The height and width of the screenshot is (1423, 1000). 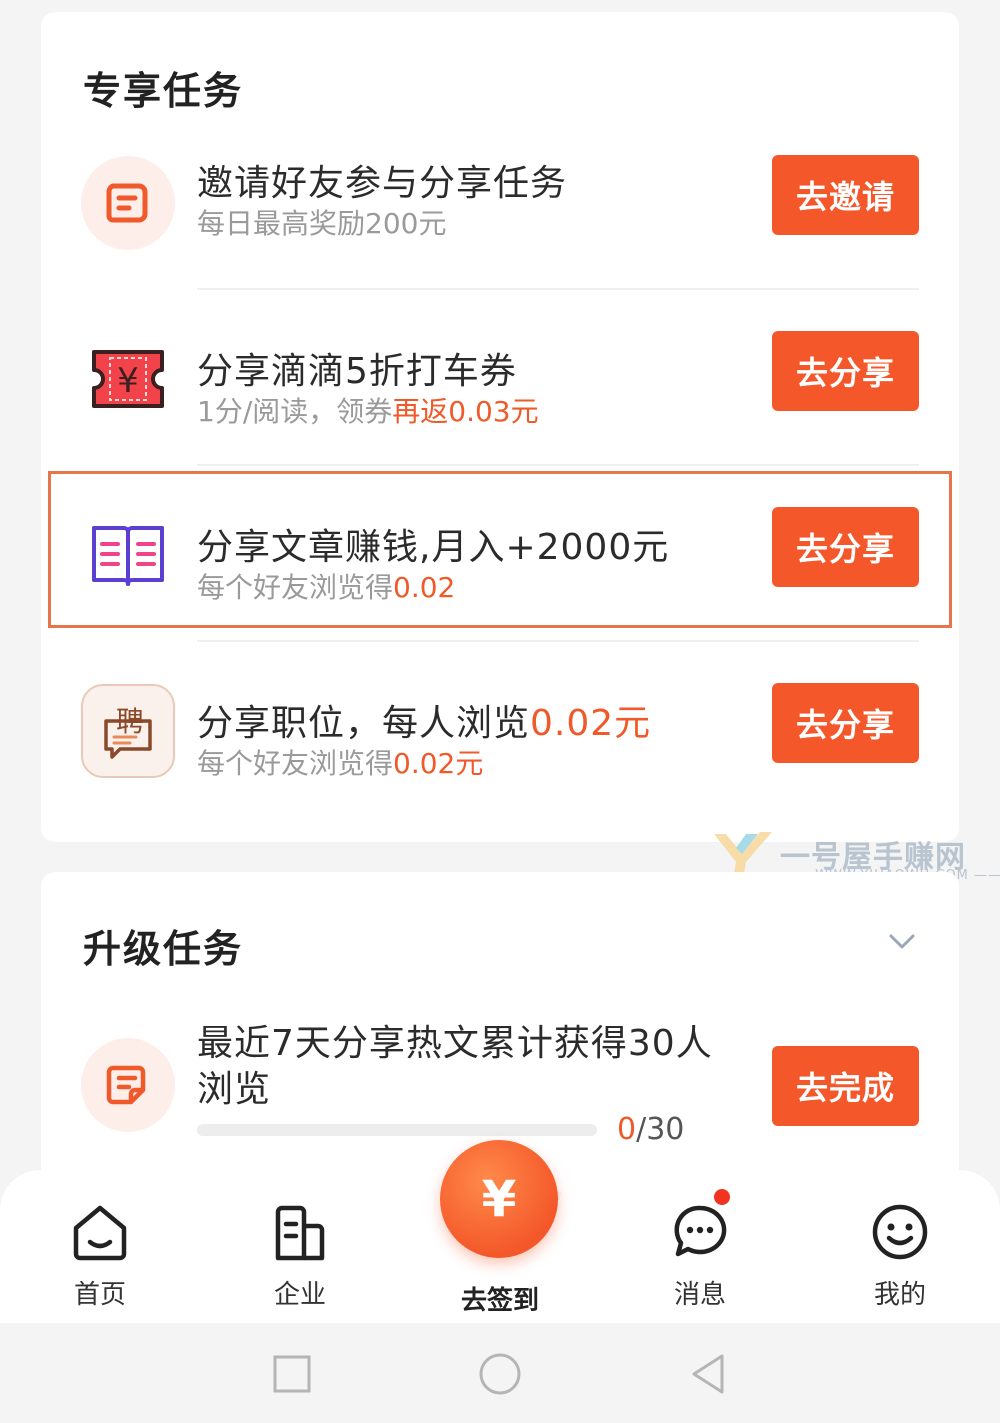 What do you see at coordinates (651, 1129) in the screenshot?
I see `progress-count: 0/30` at bounding box center [651, 1129].